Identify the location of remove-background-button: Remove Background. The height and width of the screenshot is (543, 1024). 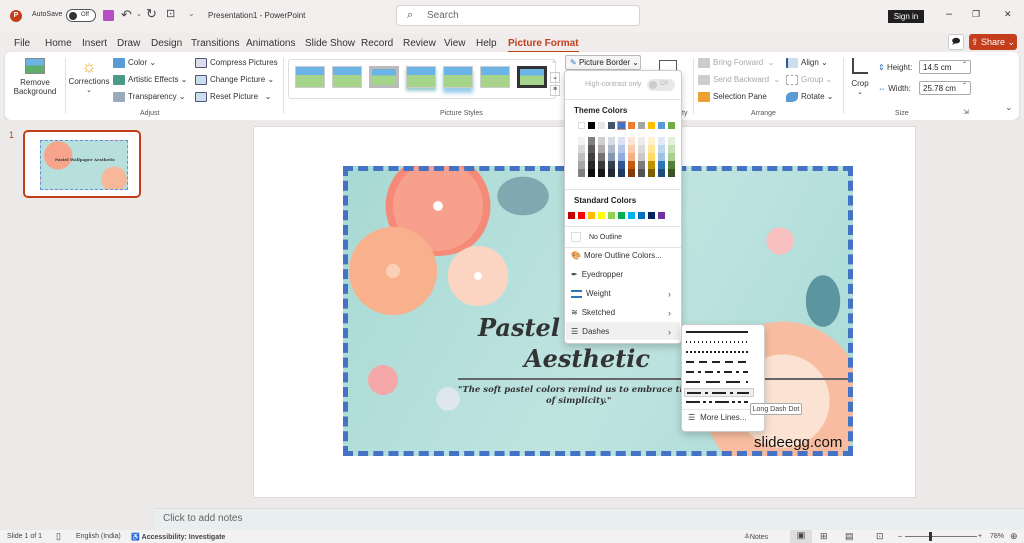
(35, 79).